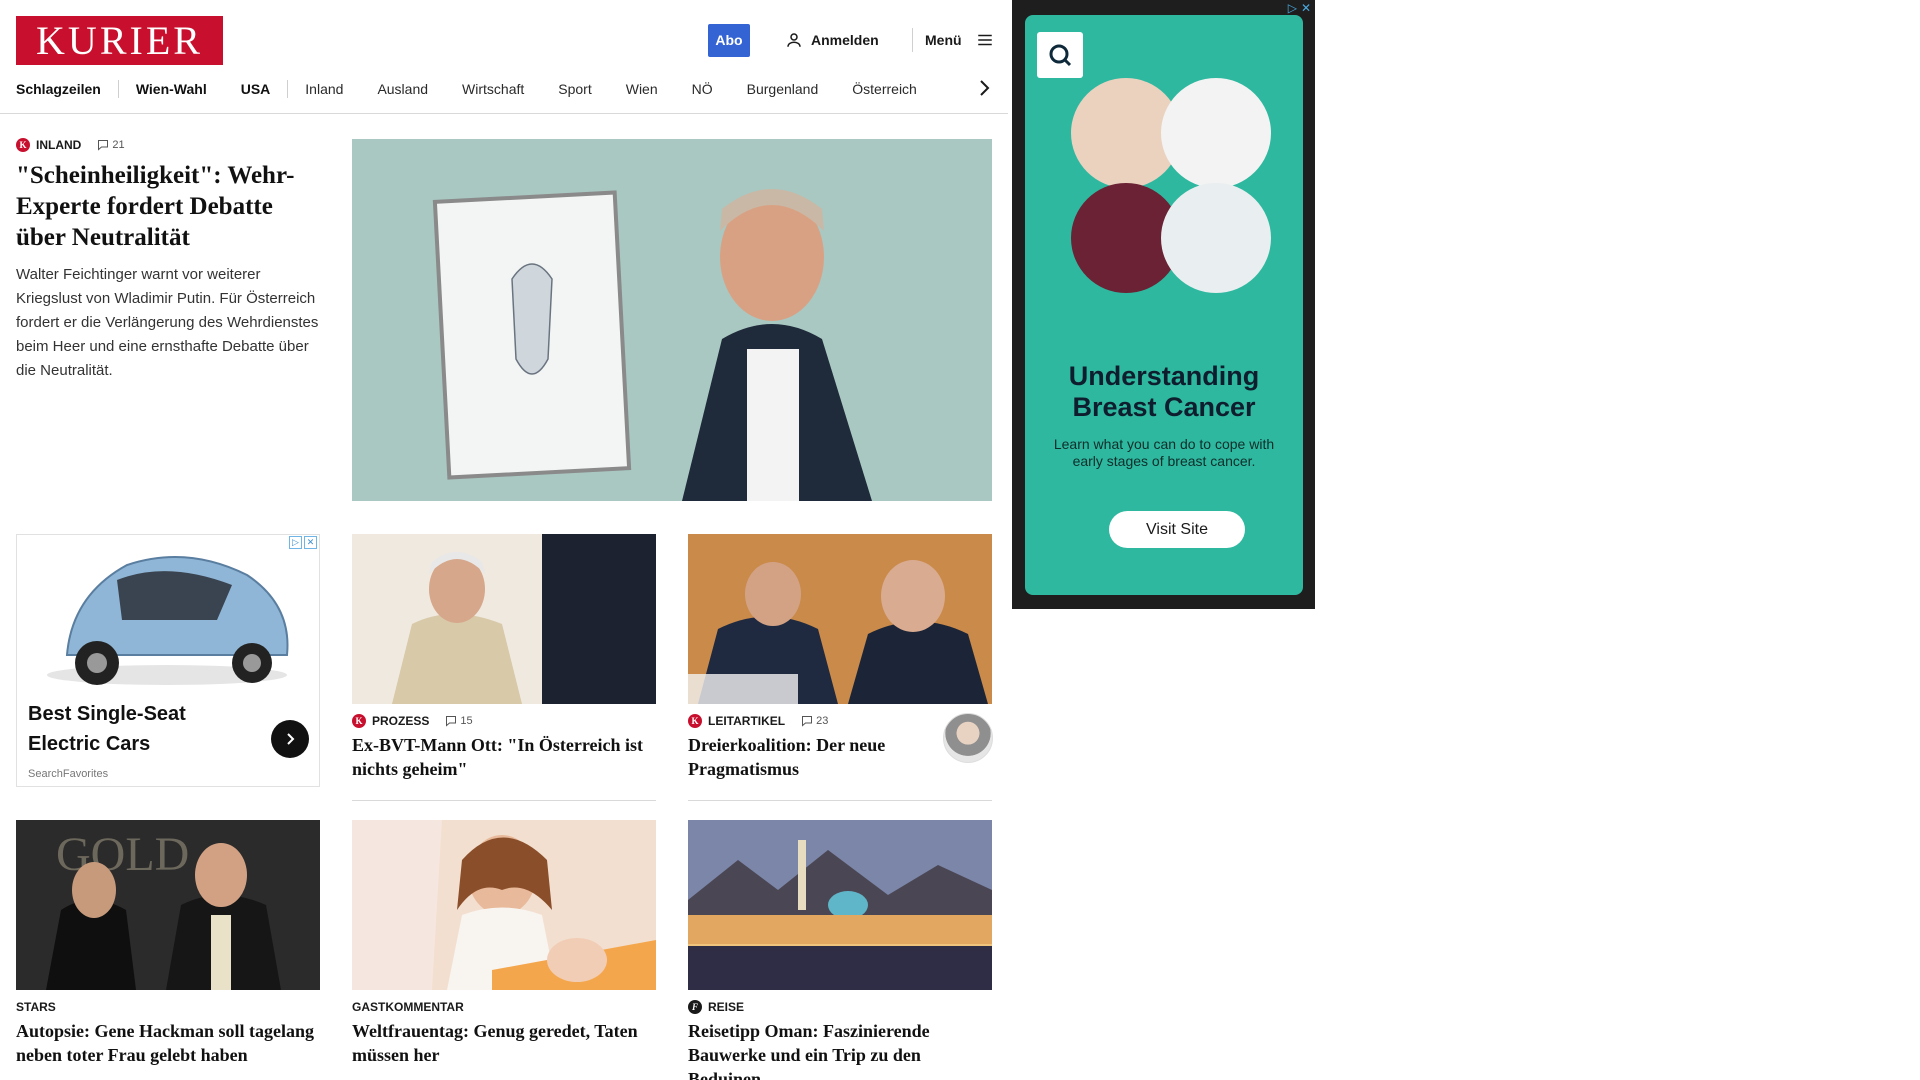 The height and width of the screenshot is (1080, 1920). I want to click on article-category-row: GASTKOMMENTAR, so click(504, 1007).